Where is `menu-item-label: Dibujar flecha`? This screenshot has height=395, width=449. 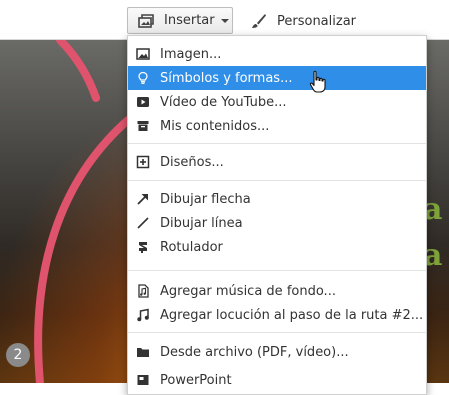
menu-item-label: Dibujar flecha is located at coordinates (205, 199).